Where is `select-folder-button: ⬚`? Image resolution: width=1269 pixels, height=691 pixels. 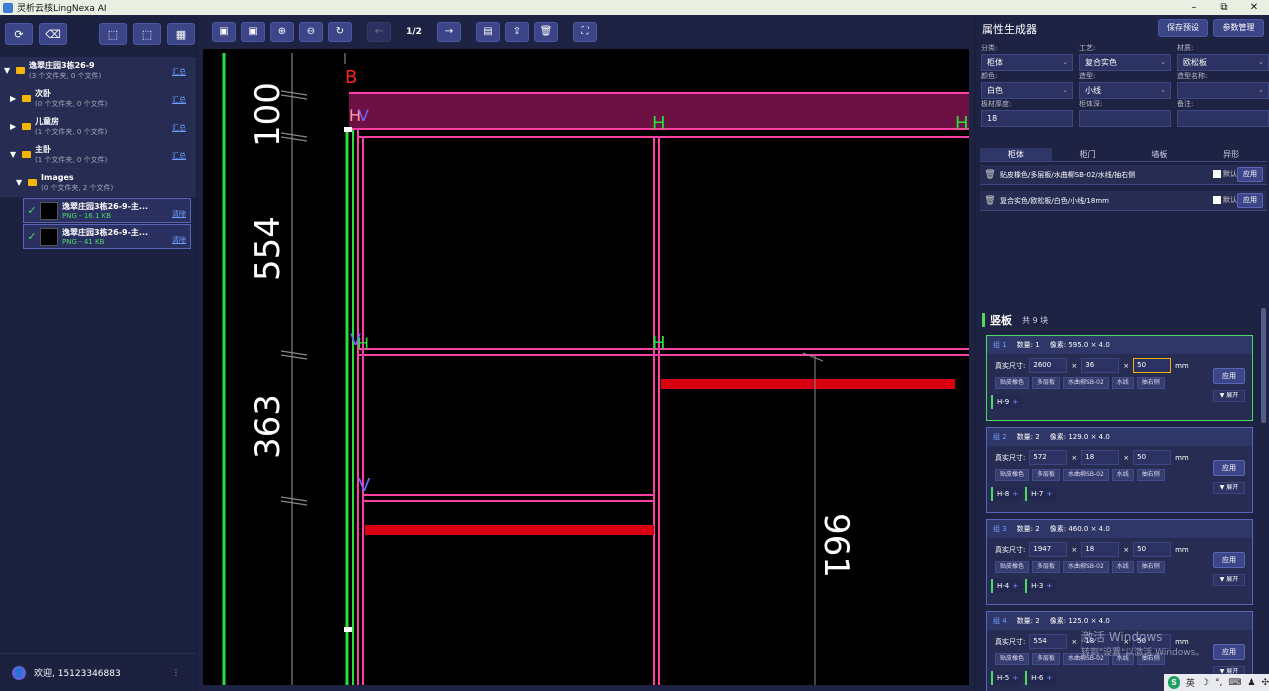
select-folder-button: ⬚ is located at coordinates (147, 34).